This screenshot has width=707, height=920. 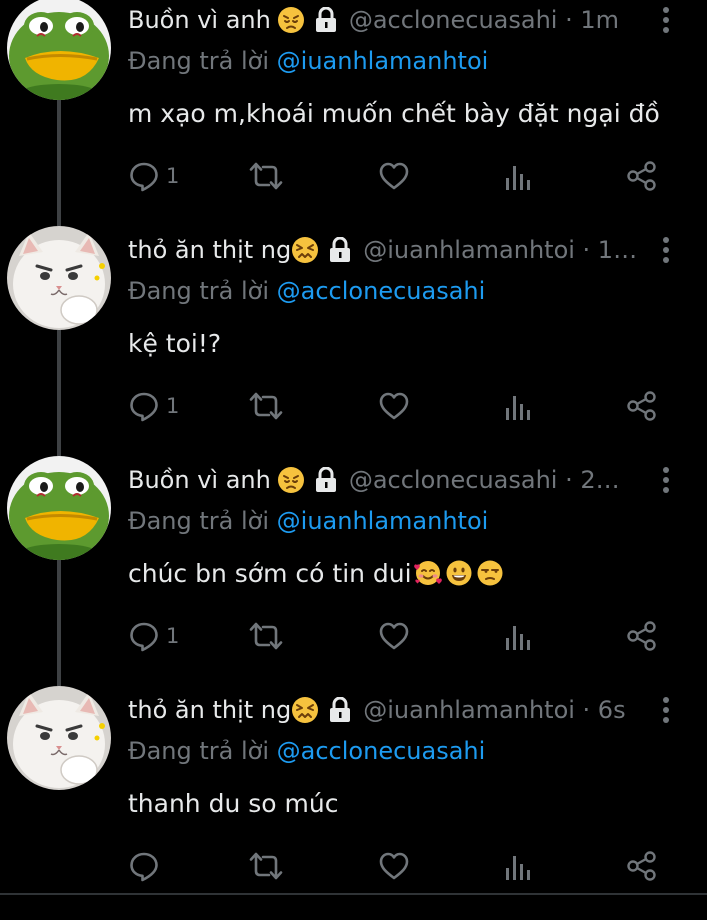 I want to click on unamused-face-emoji, so click(x=490, y=573).